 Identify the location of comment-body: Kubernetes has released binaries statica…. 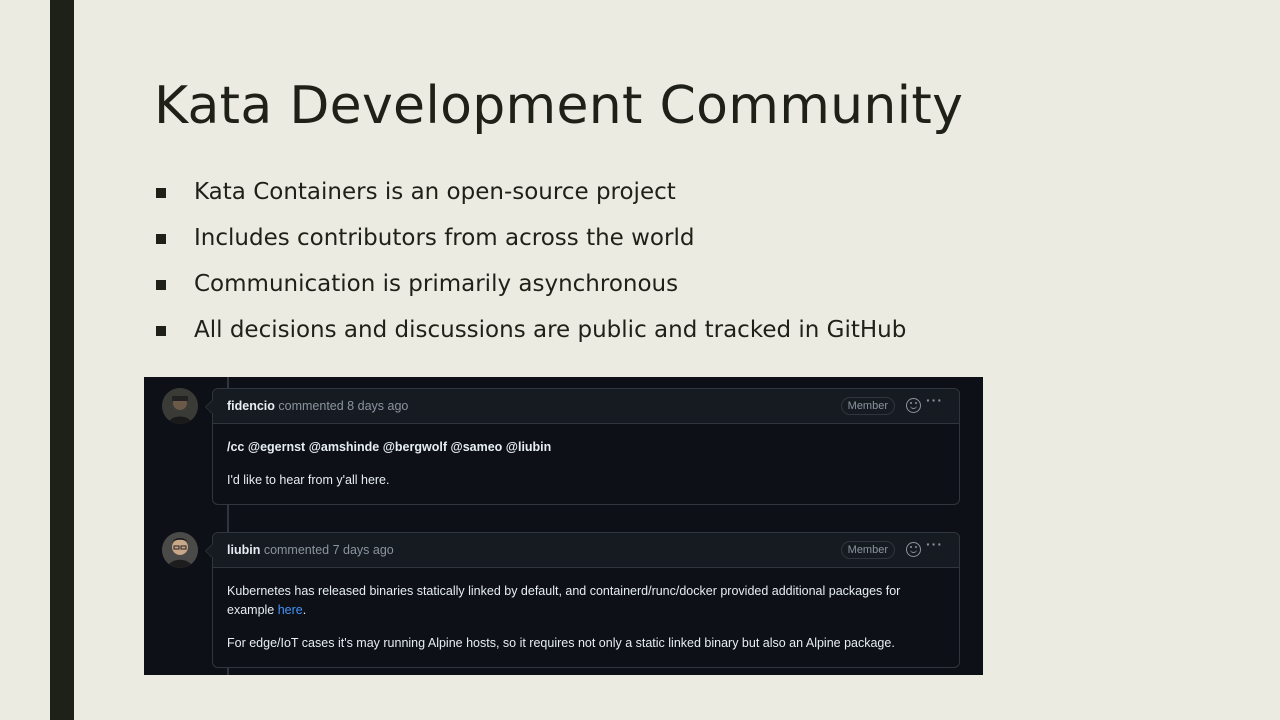
(586, 617).